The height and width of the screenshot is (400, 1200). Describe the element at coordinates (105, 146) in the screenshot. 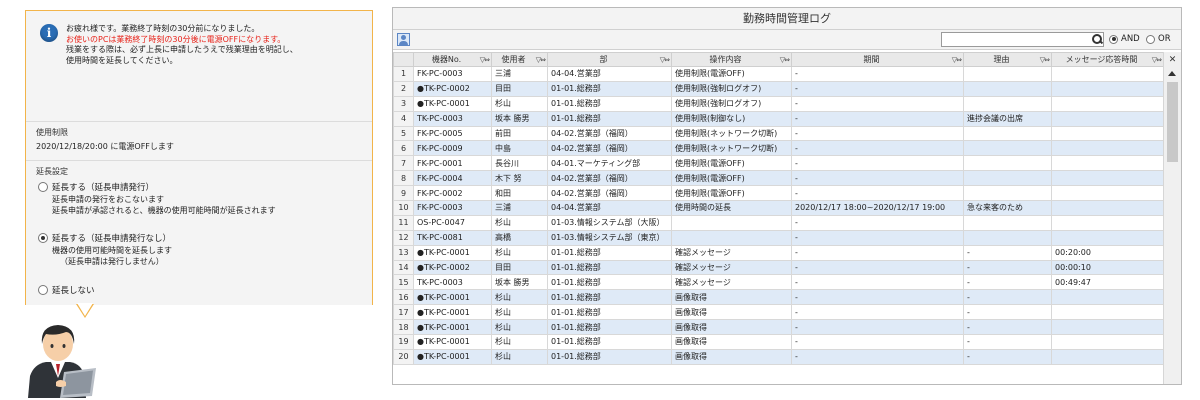

I see `usage-limit-text: 2020/12/18/20:00 に電源OFFします` at that location.